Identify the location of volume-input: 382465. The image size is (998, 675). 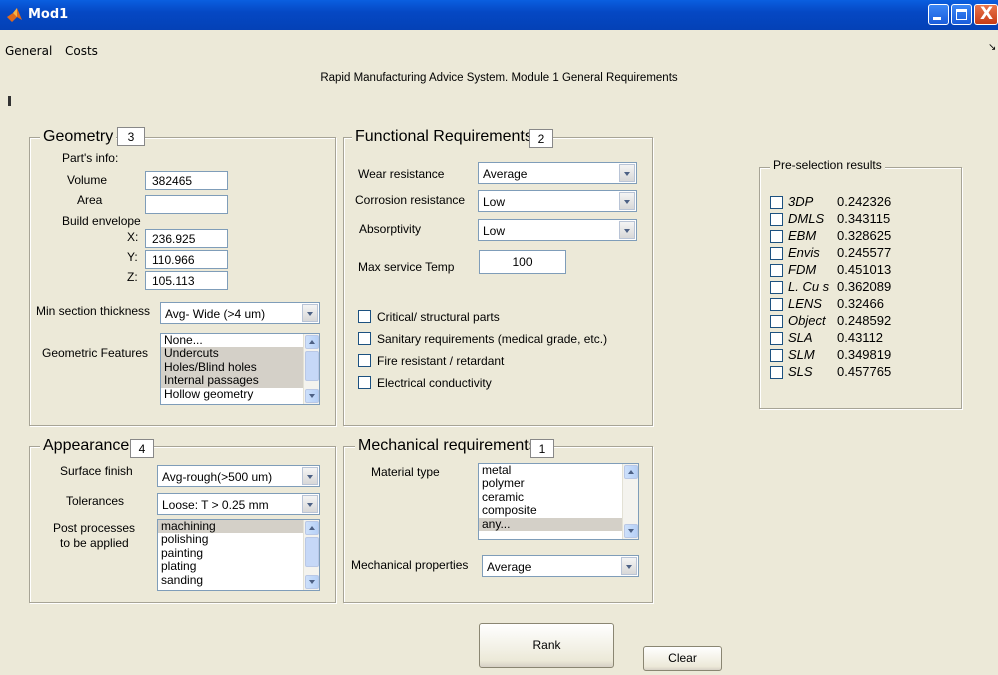
(186, 180).